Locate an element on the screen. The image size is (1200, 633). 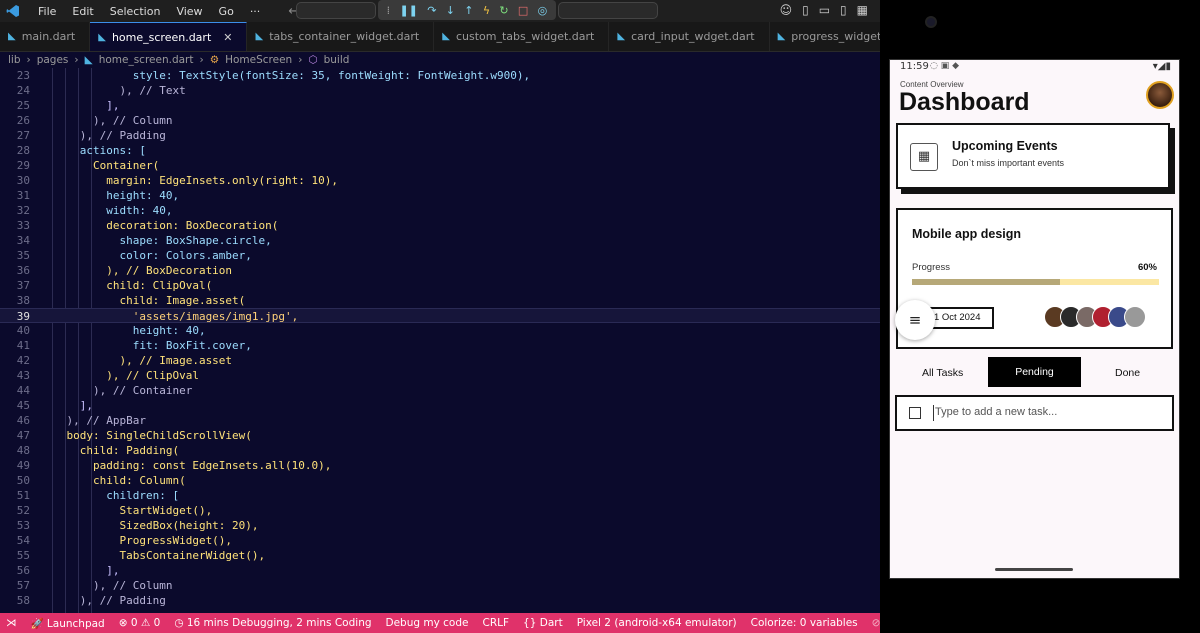
line-source: color: Colors.amber, is located at coordinates (146, 255).